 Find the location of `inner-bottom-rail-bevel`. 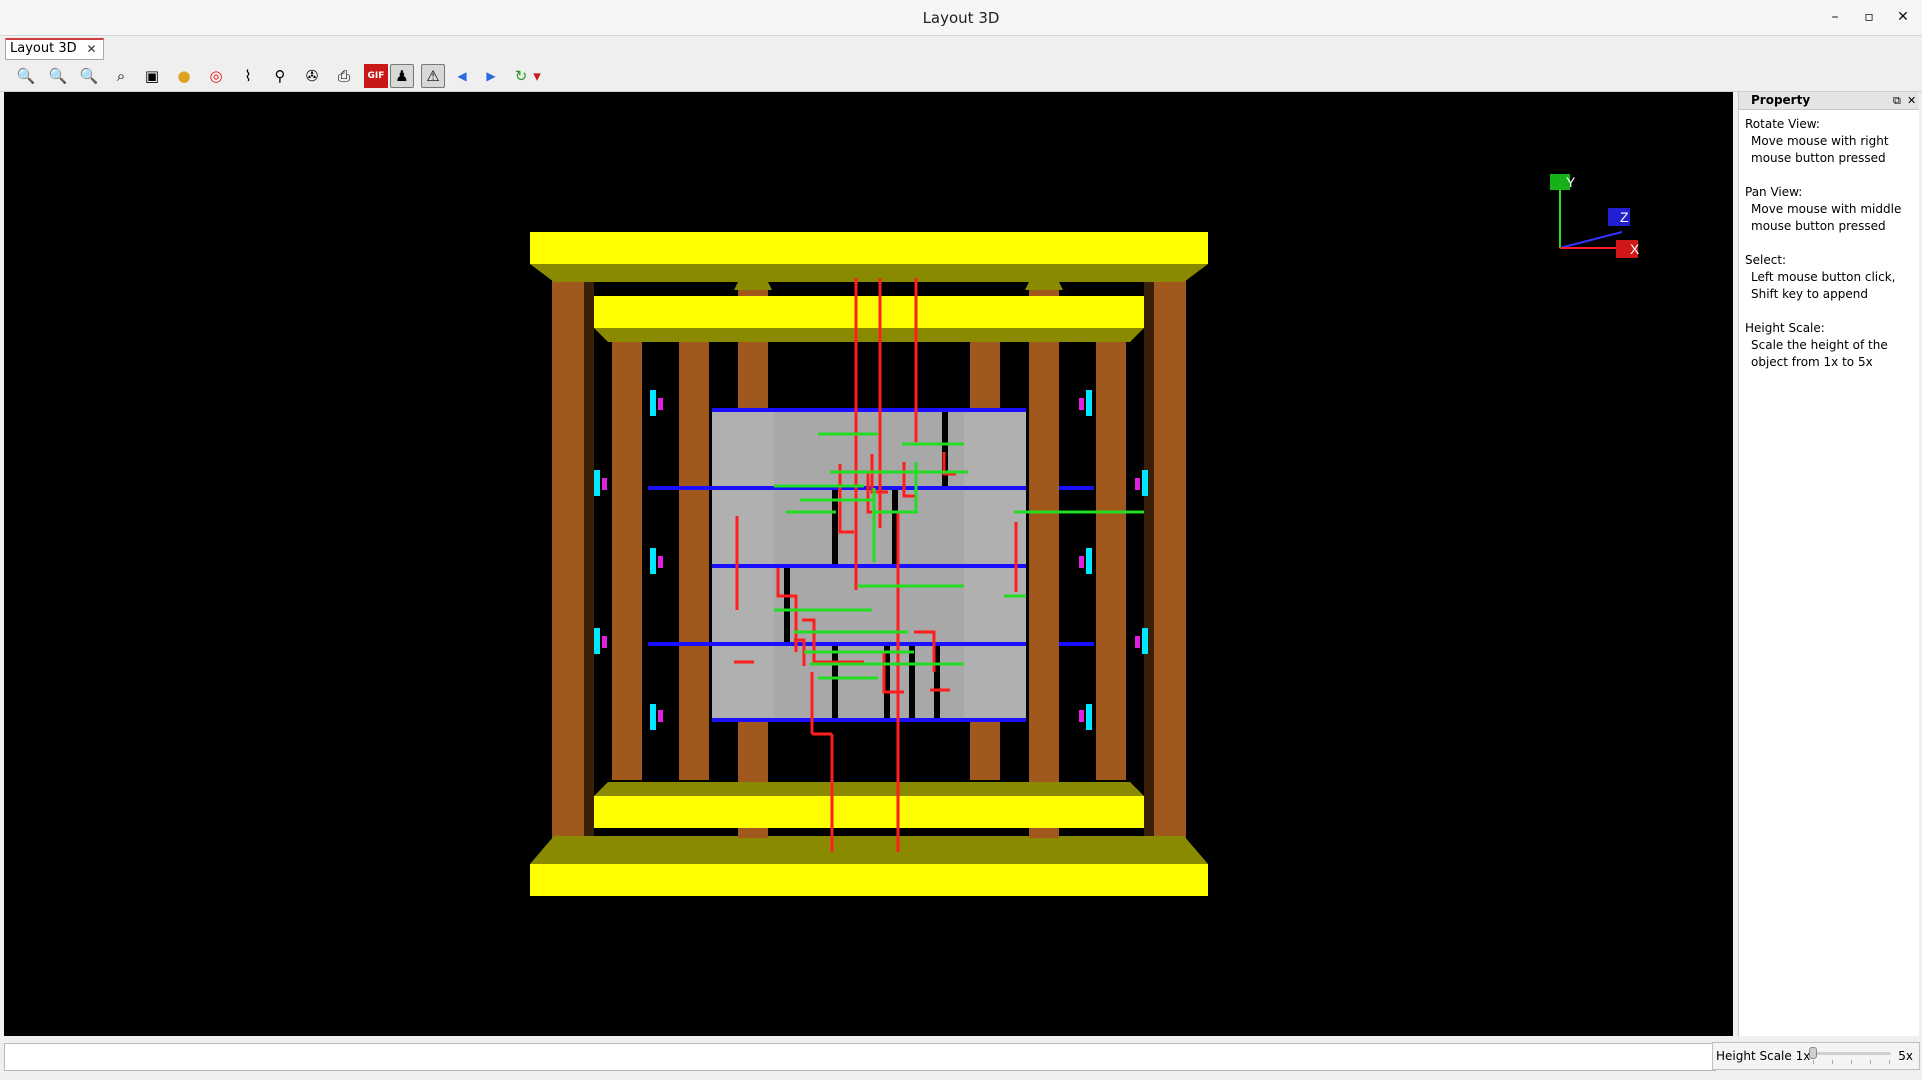

inner-bottom-rail-bevel is located at coordinates (869, 789).